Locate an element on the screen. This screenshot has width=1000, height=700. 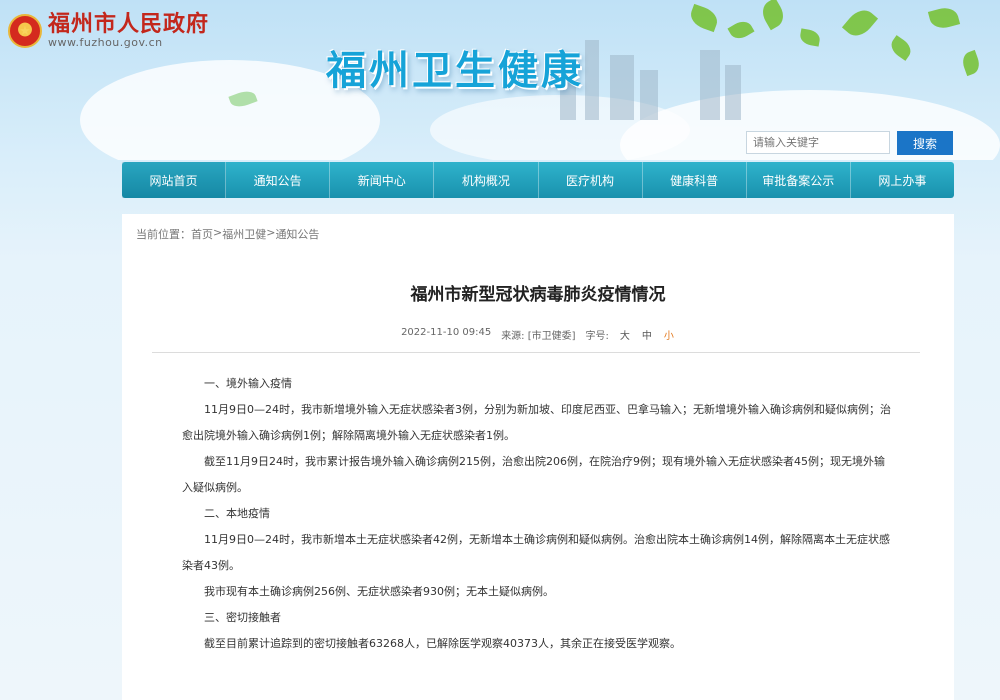
article-paragraph: 我市现有本土确诊病例256例、无症状感染者930例；无本土疑似病例。 is located at coordinates (379, 591).